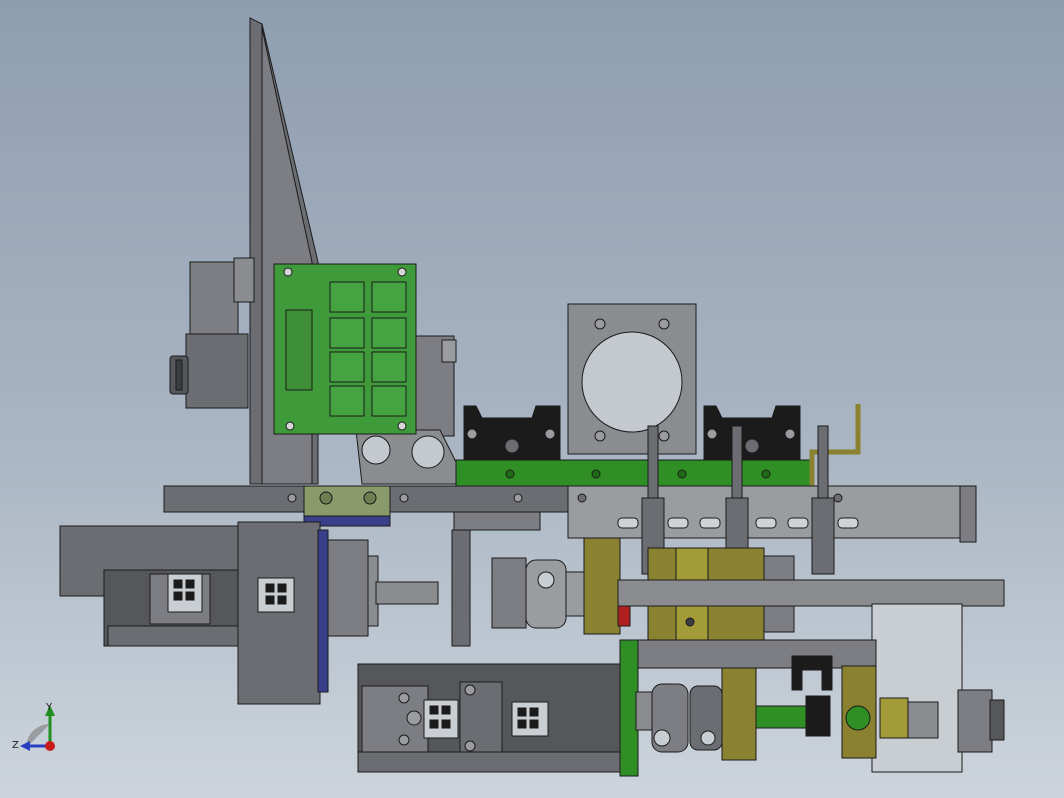 This screenshot has height=798, width=1064. I want to click on triad-y-label: Y, so click(49, 707).